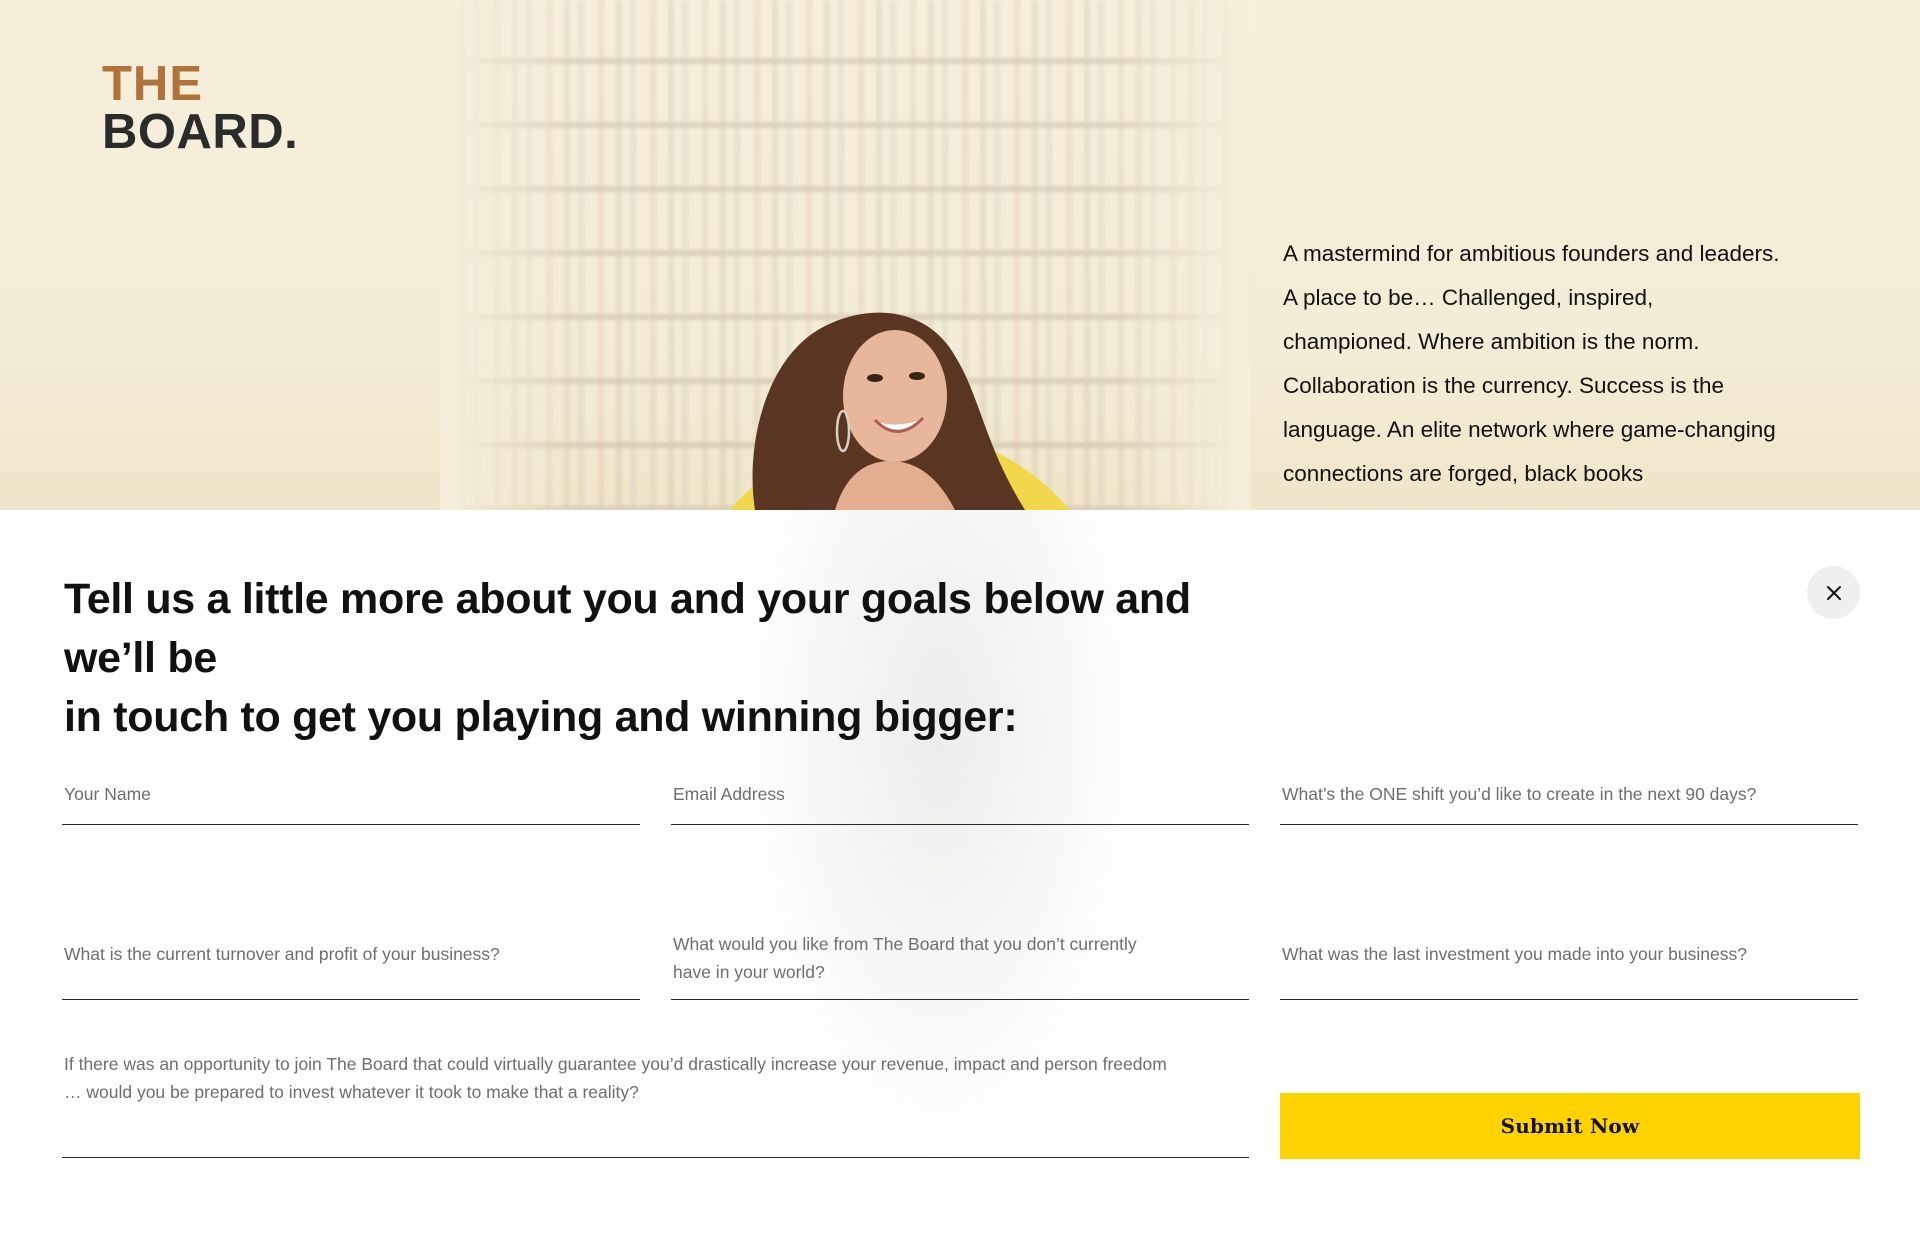 The image size is (1920, 1241). What do you see at coordinates (200, 132) in the screenshot?
I see `logo-line-2: BOARD.` at bounding box center [200, 132].